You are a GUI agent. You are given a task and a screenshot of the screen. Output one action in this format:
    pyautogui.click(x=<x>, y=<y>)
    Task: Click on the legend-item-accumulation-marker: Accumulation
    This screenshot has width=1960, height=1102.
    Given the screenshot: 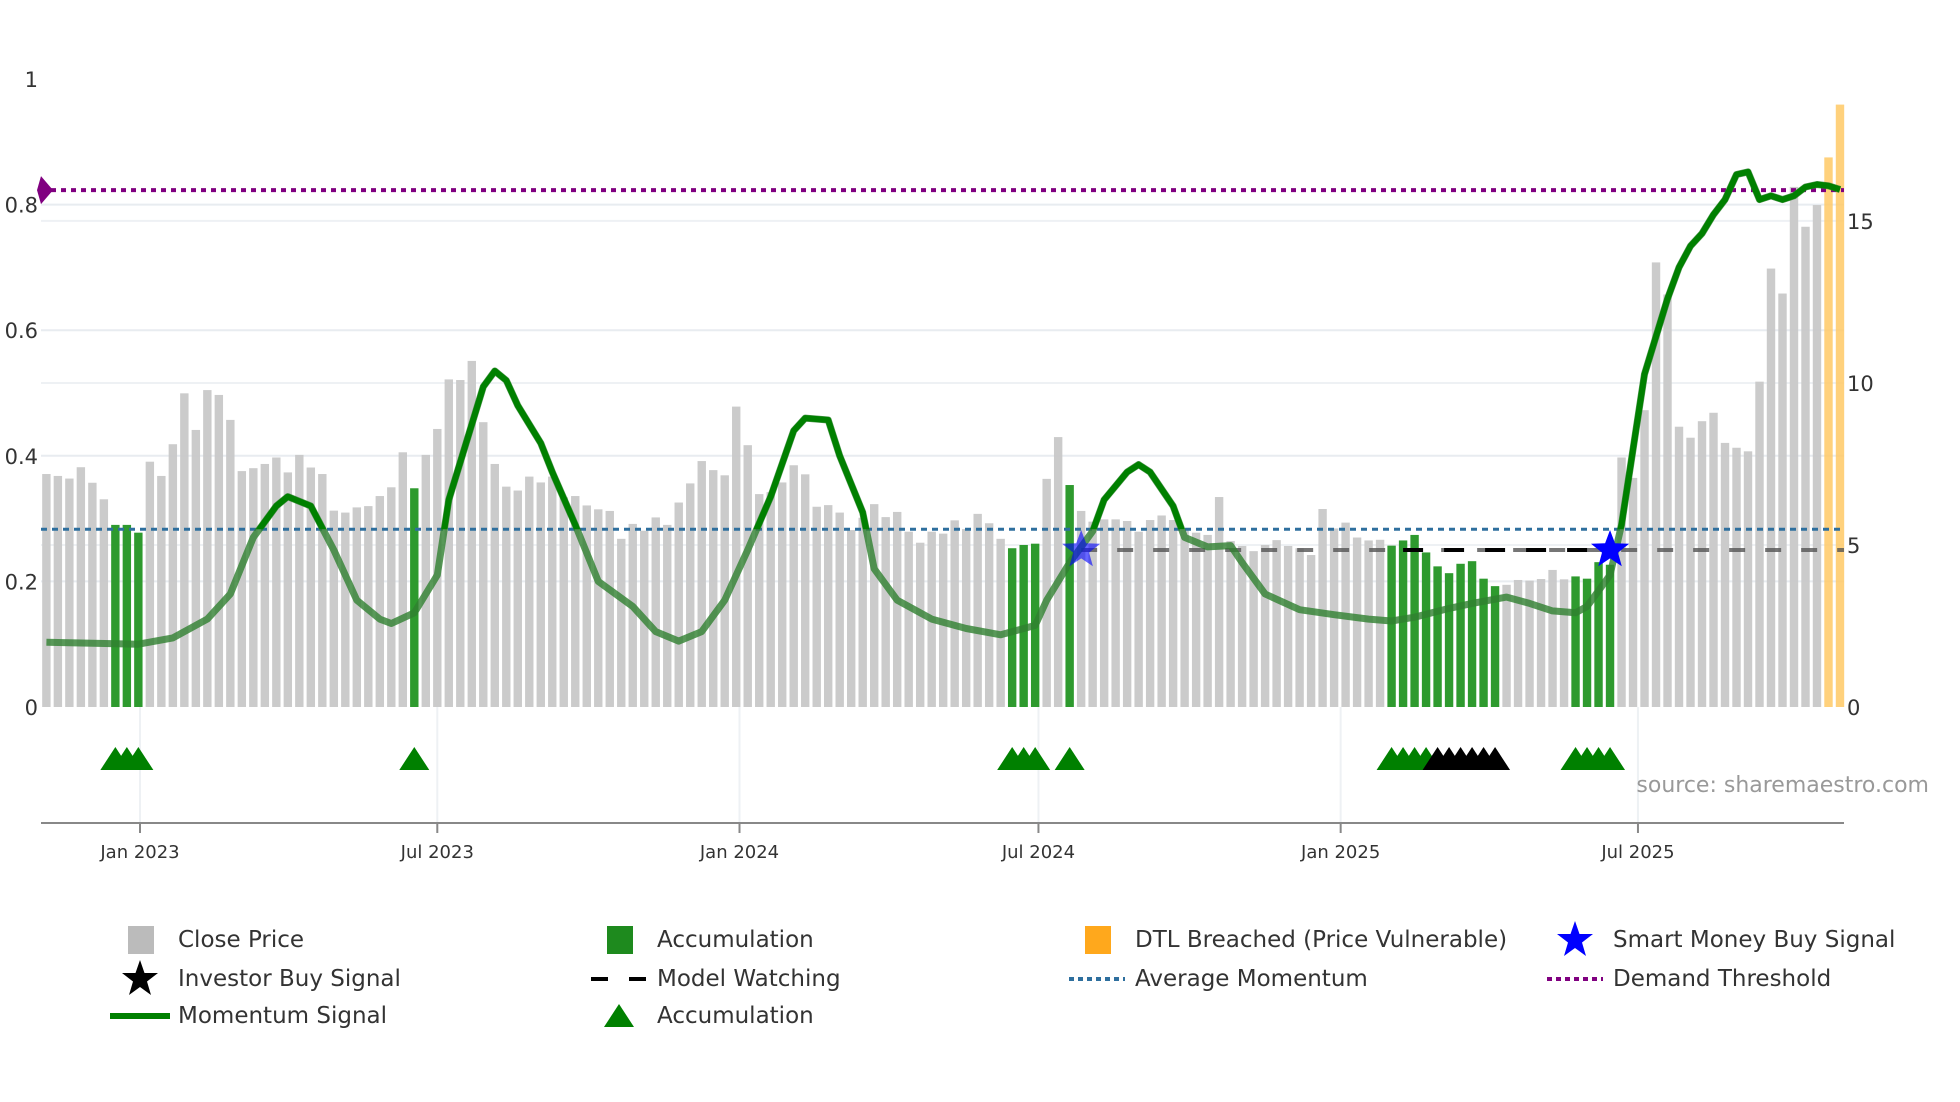 What is the action you would take?
    pyautogui.click(x=701, y=1016)
    